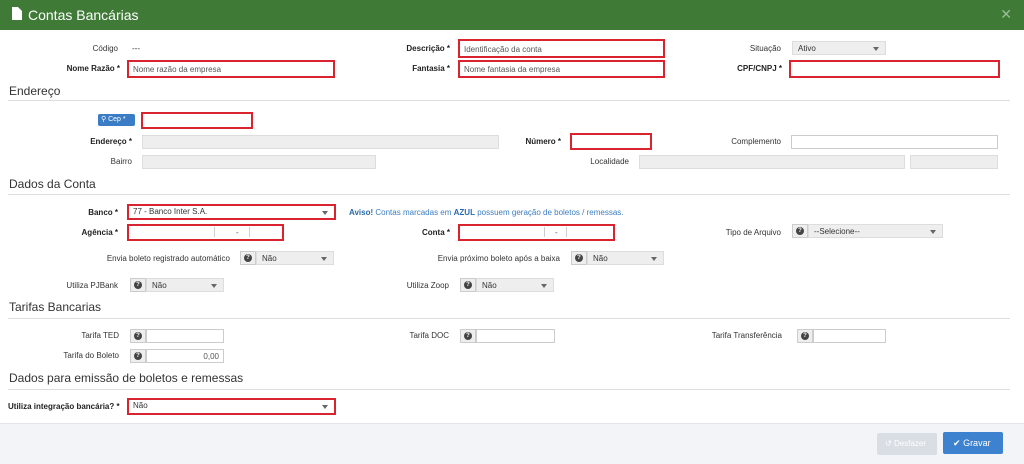 This screenshot has height=464, width=1024. I want to click on descricao-label: Descrição *, so click(428, 48).